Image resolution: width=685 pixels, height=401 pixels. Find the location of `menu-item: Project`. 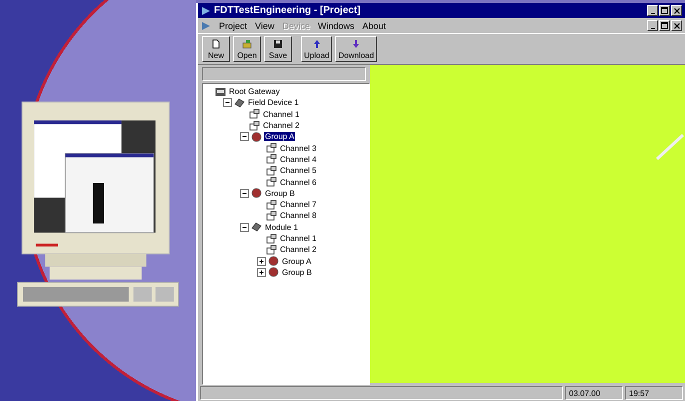

menu-item: Project is located at coordinates (233, 25).